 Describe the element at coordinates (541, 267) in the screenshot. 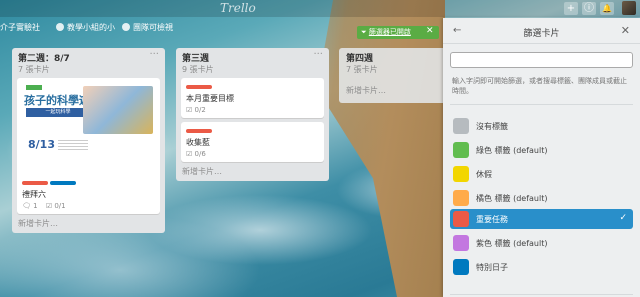

I see `label-filter-special-day: 特別日子` at that location.